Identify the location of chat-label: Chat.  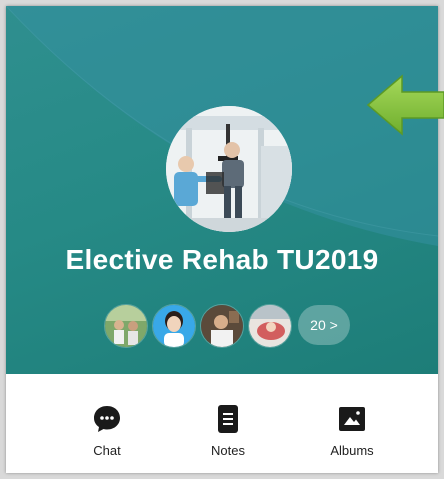
(107, 450).